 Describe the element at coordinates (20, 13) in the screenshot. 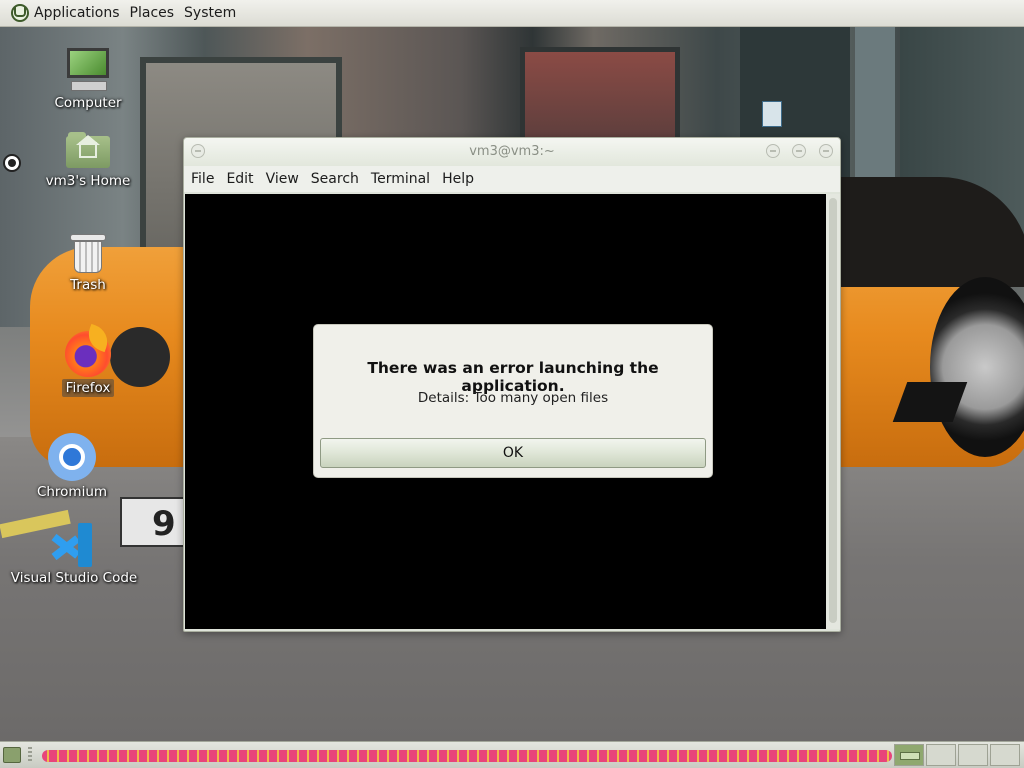

I see `linux-mint-logo-icon` at that location.